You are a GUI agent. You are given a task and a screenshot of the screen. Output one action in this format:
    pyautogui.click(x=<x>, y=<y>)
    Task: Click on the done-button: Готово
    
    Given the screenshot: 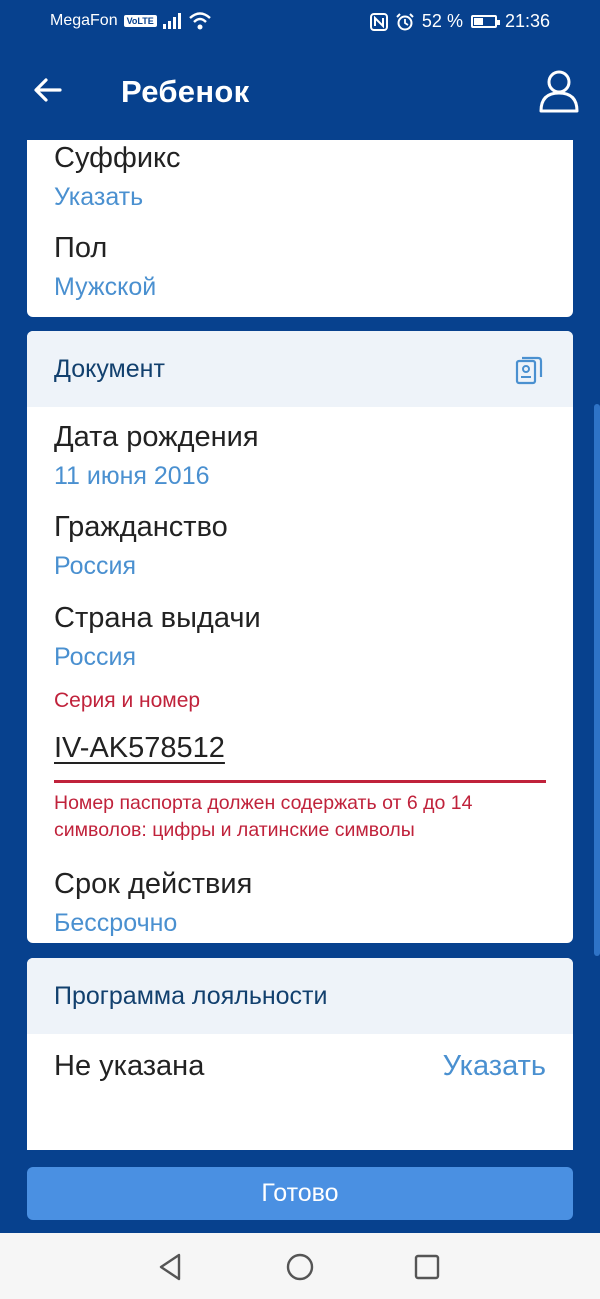 What is the action you would take?
    pyautogui.click(x=300, y=1193)
    